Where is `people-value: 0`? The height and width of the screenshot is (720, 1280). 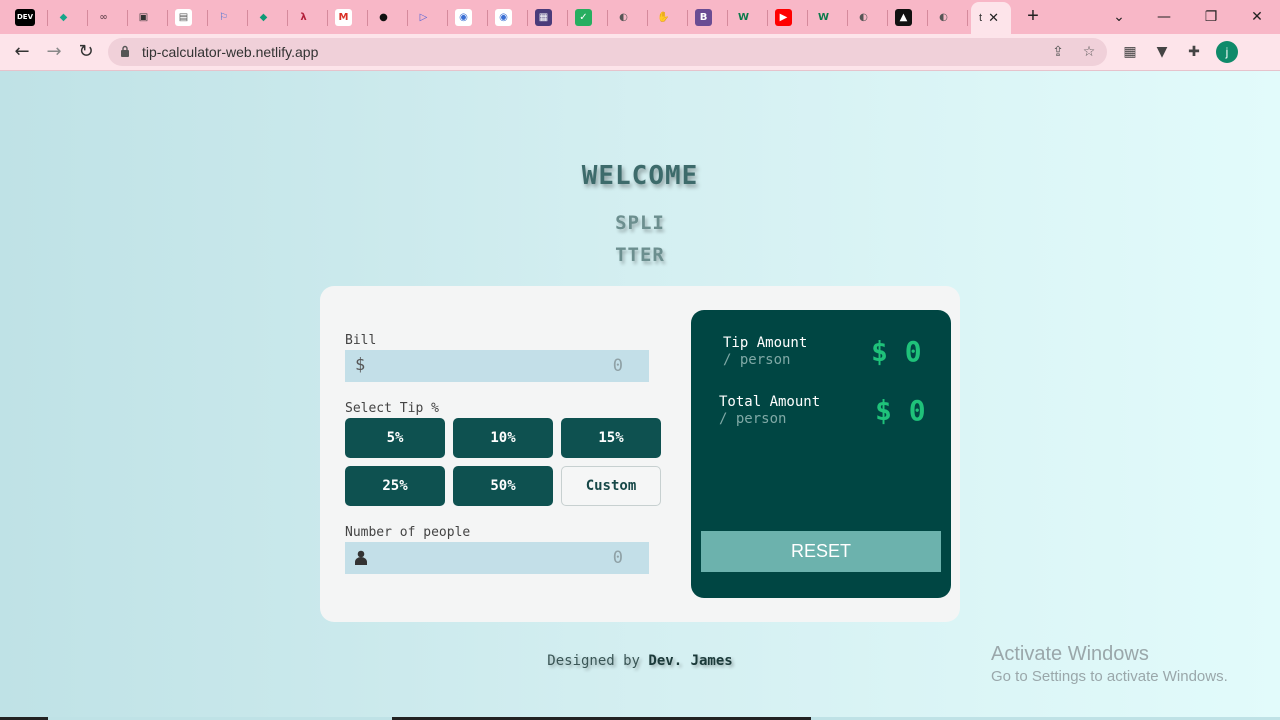
people-value: 0 is located at coordinates (617, 558).